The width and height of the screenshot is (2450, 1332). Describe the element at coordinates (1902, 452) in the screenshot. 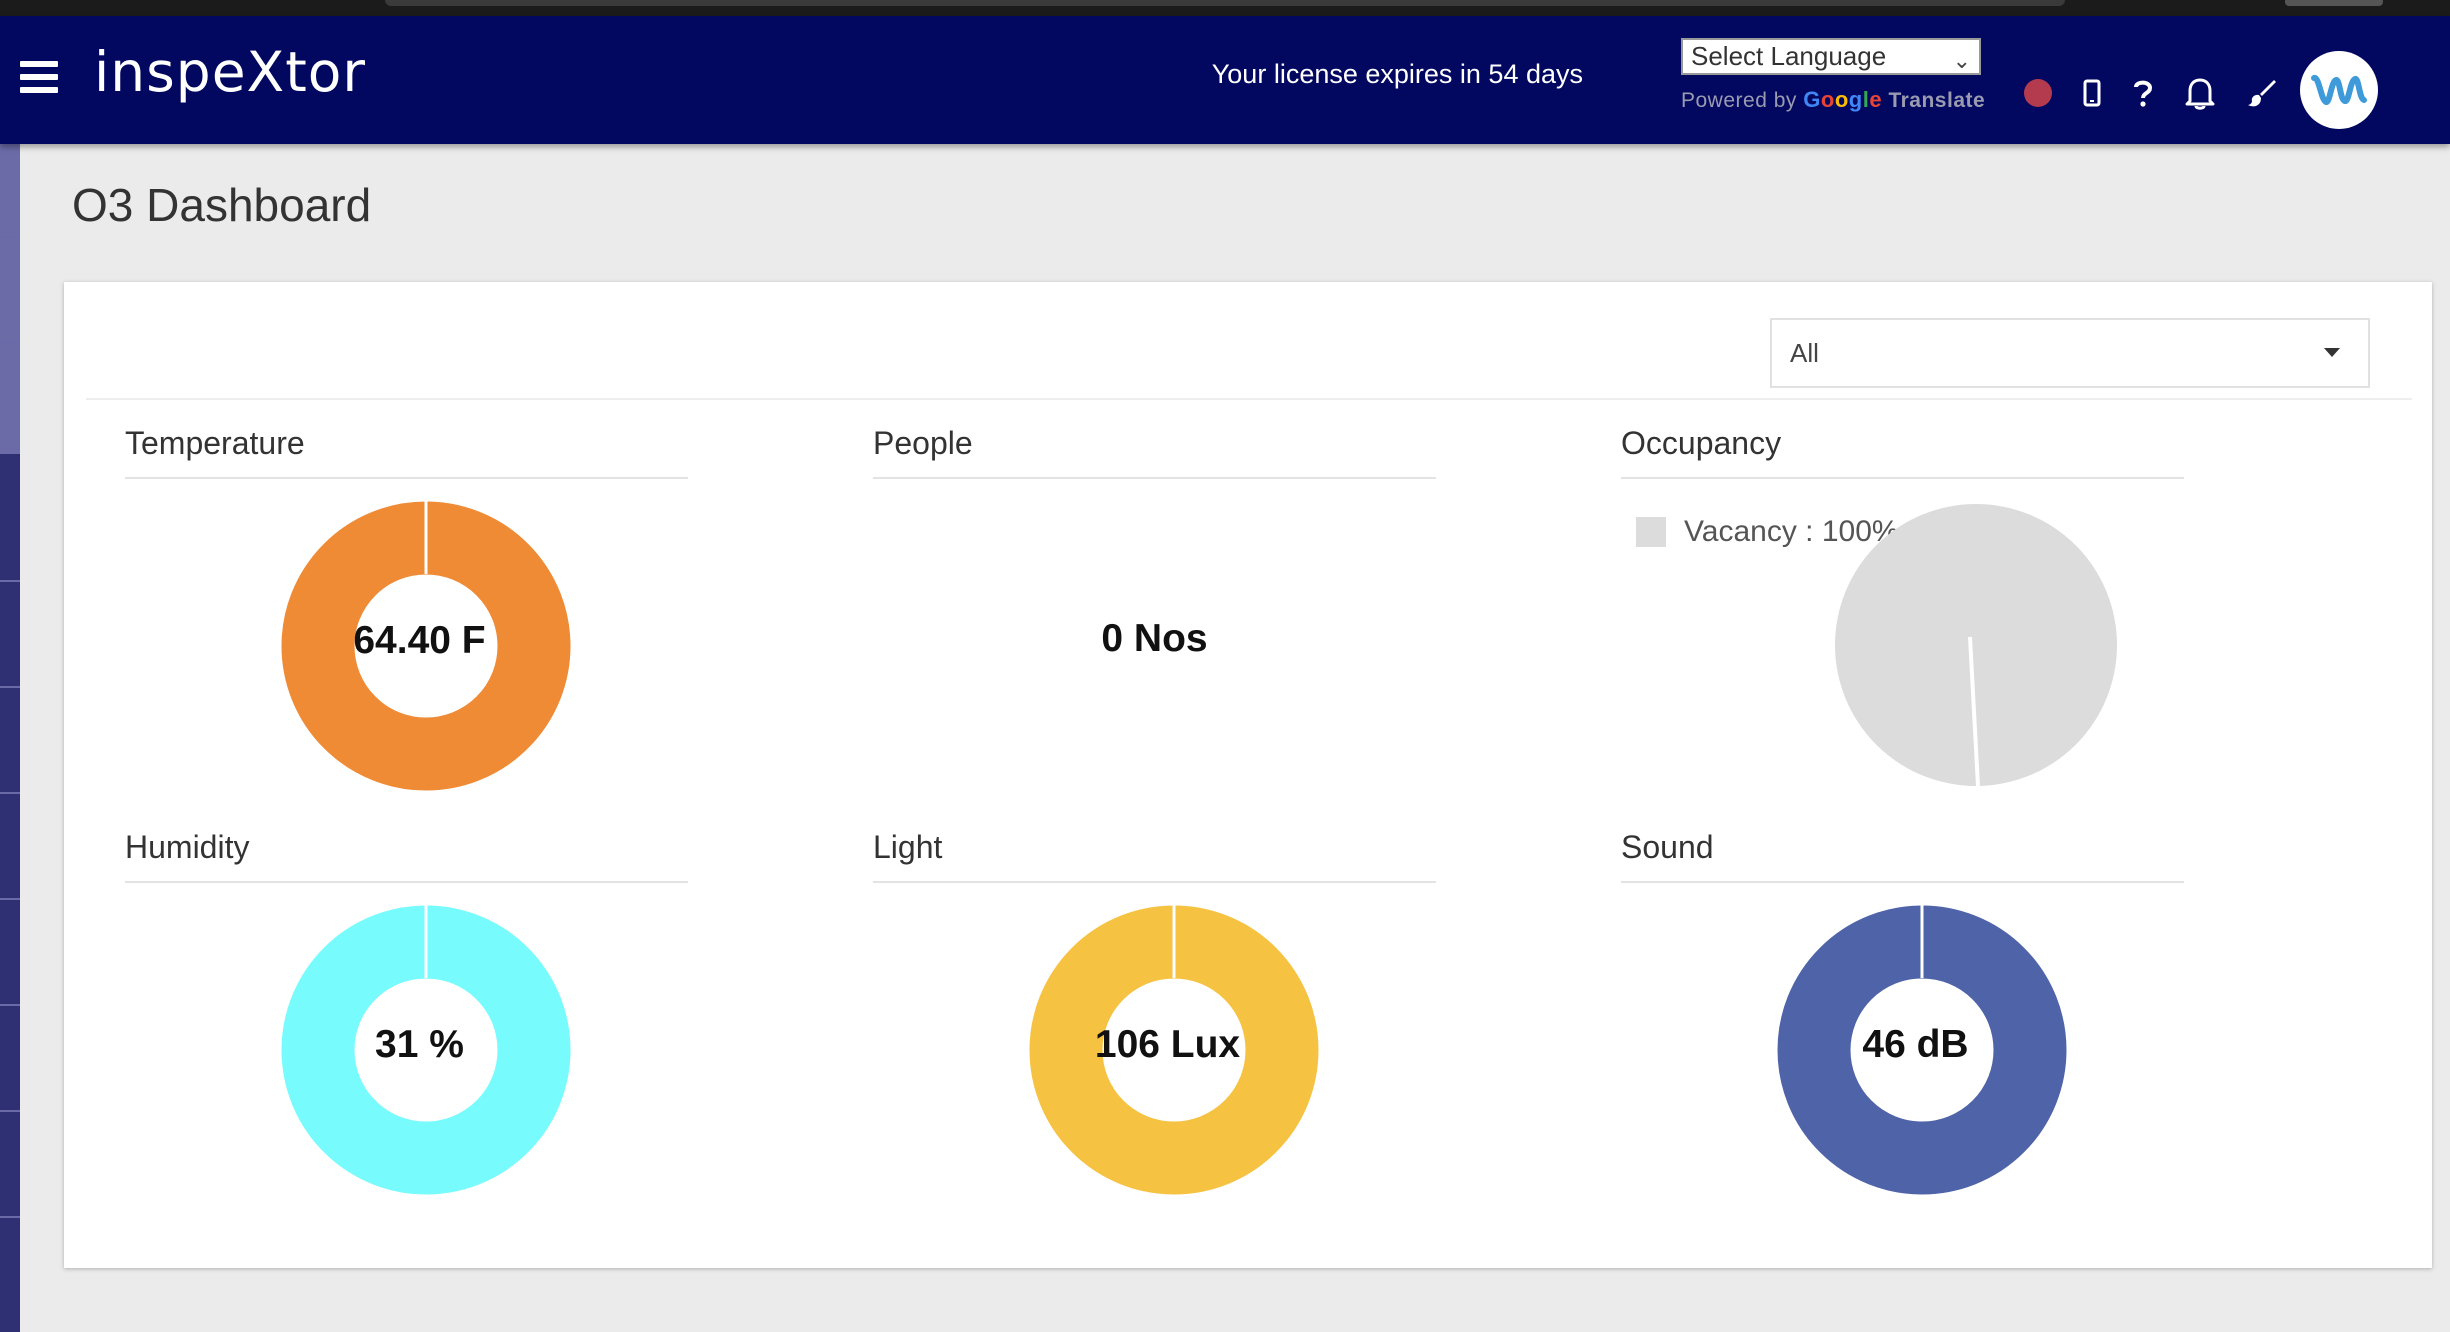

I see `occupancy-title: Occupancy` at that location.